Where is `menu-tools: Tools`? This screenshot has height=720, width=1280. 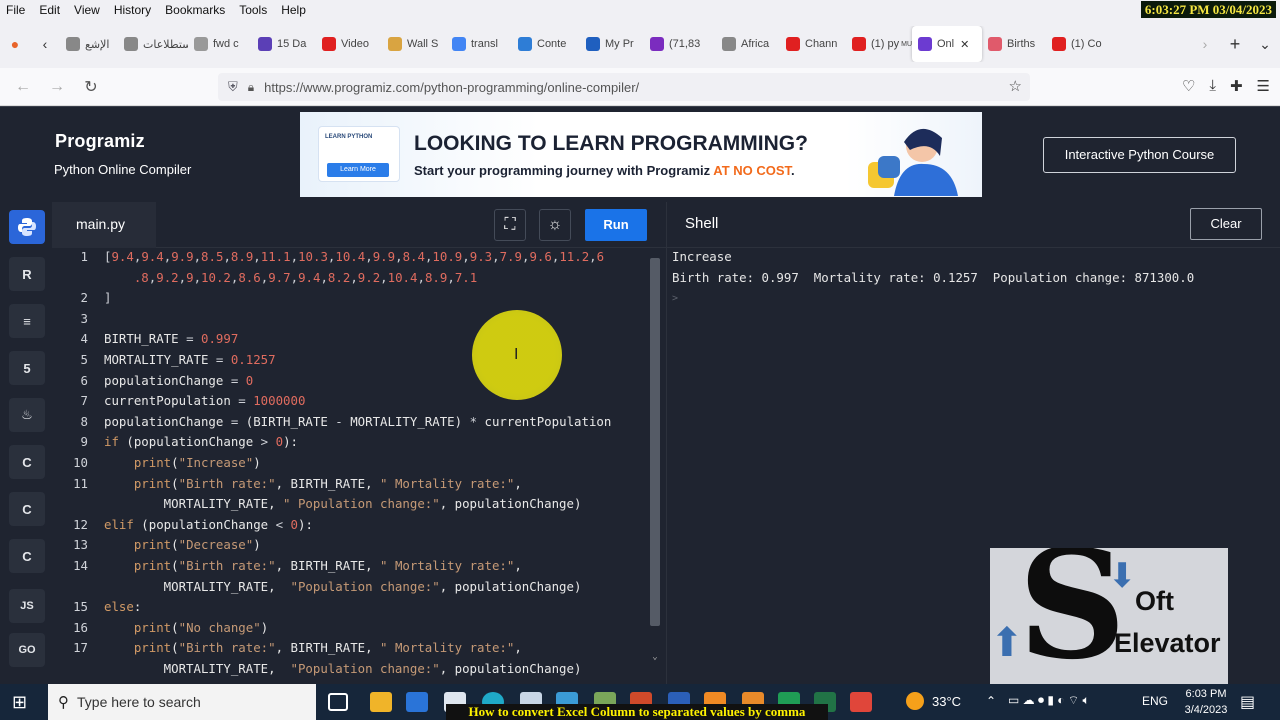 menu-tools: Tools is located at coordinates (253, 10).